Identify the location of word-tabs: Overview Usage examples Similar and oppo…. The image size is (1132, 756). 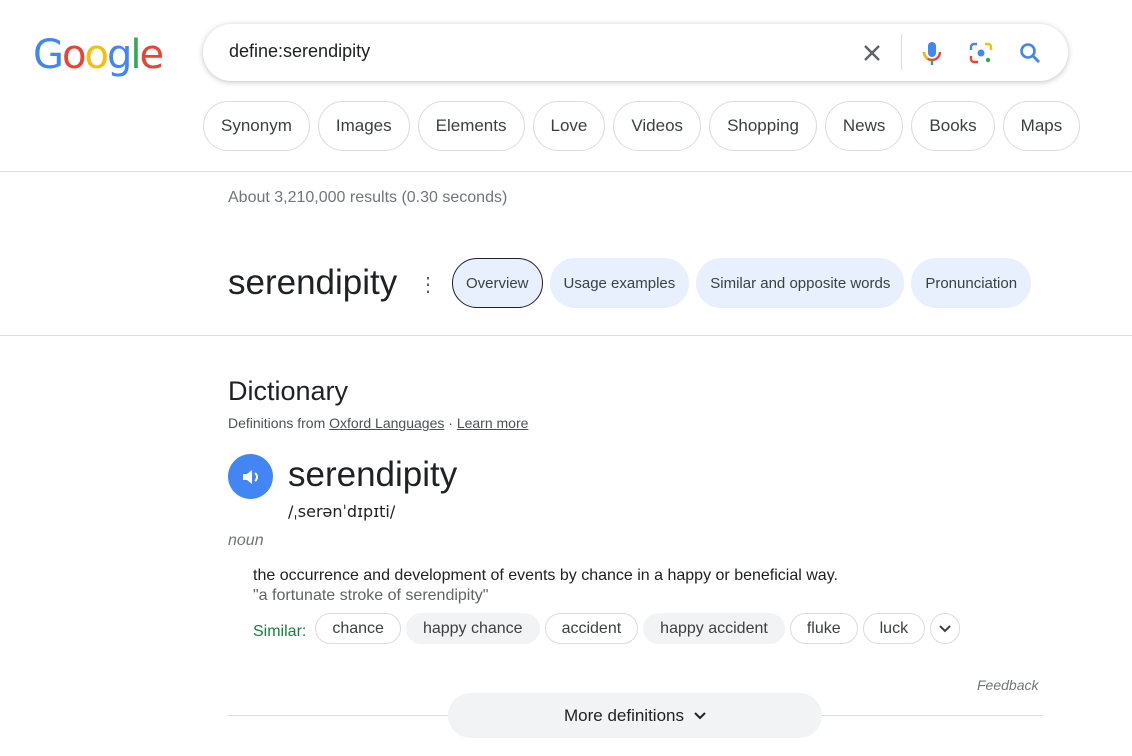
(790, 283).